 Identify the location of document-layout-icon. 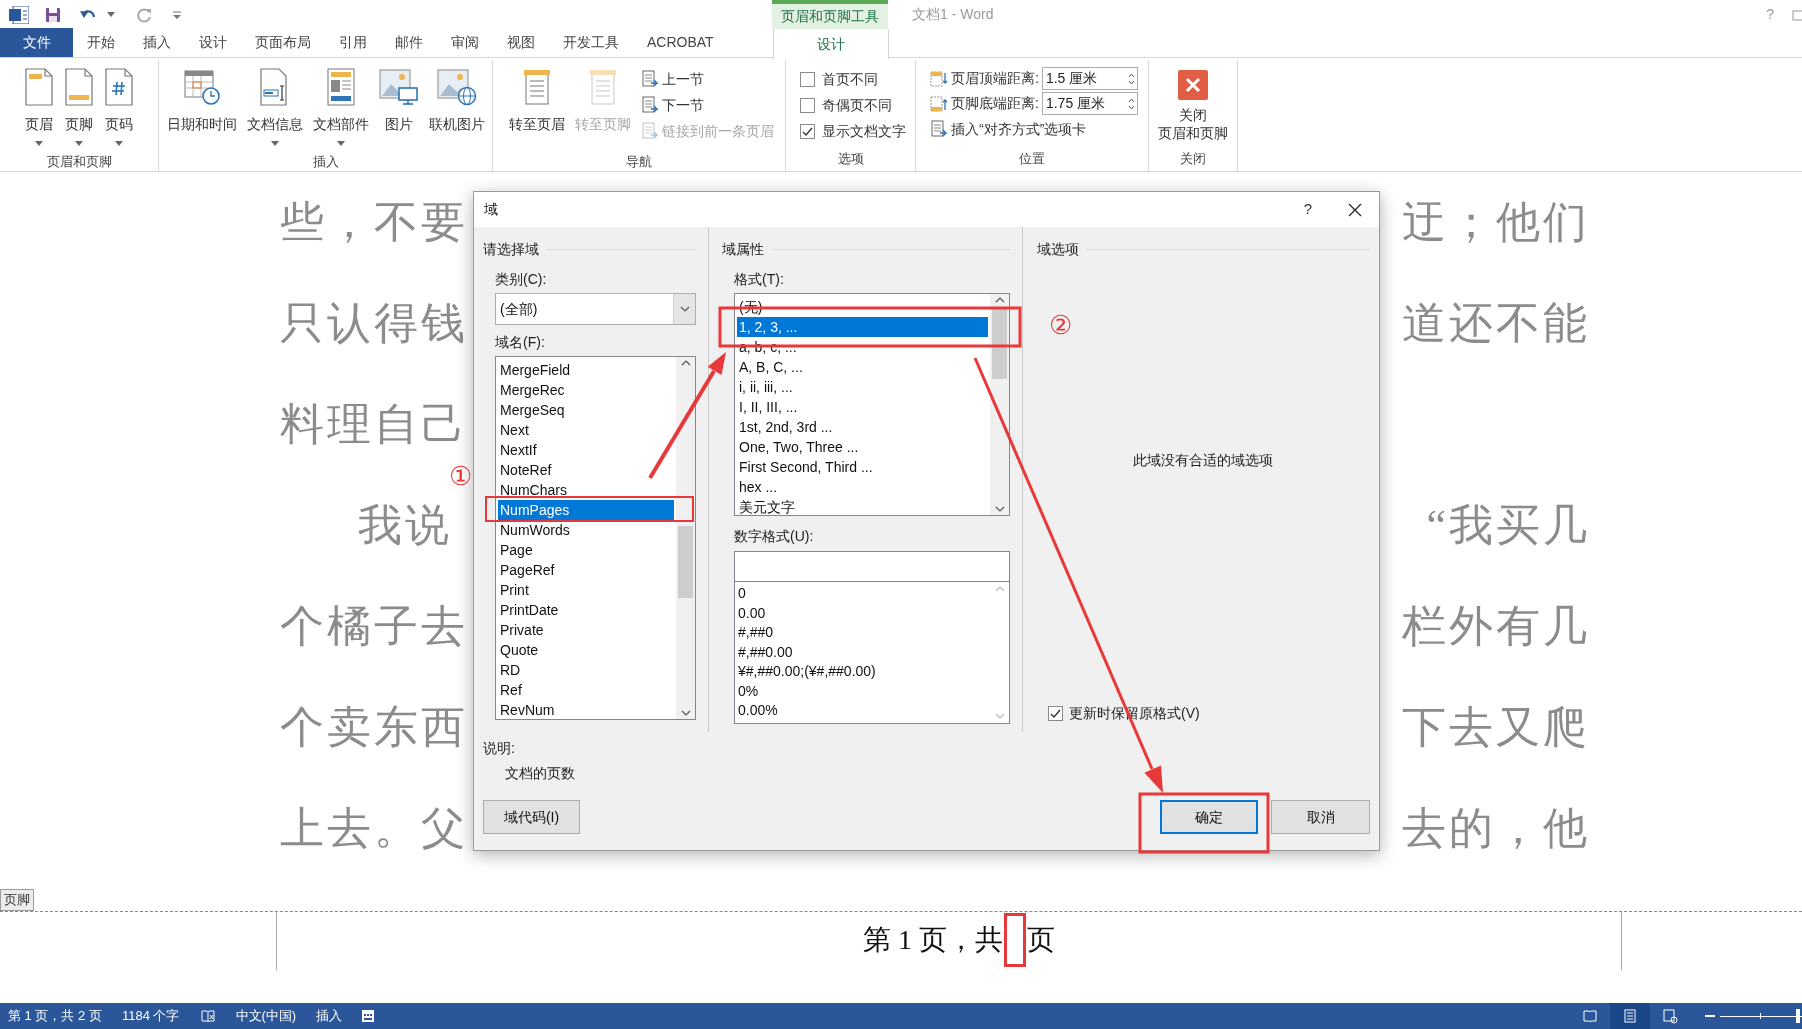
(340, 87).